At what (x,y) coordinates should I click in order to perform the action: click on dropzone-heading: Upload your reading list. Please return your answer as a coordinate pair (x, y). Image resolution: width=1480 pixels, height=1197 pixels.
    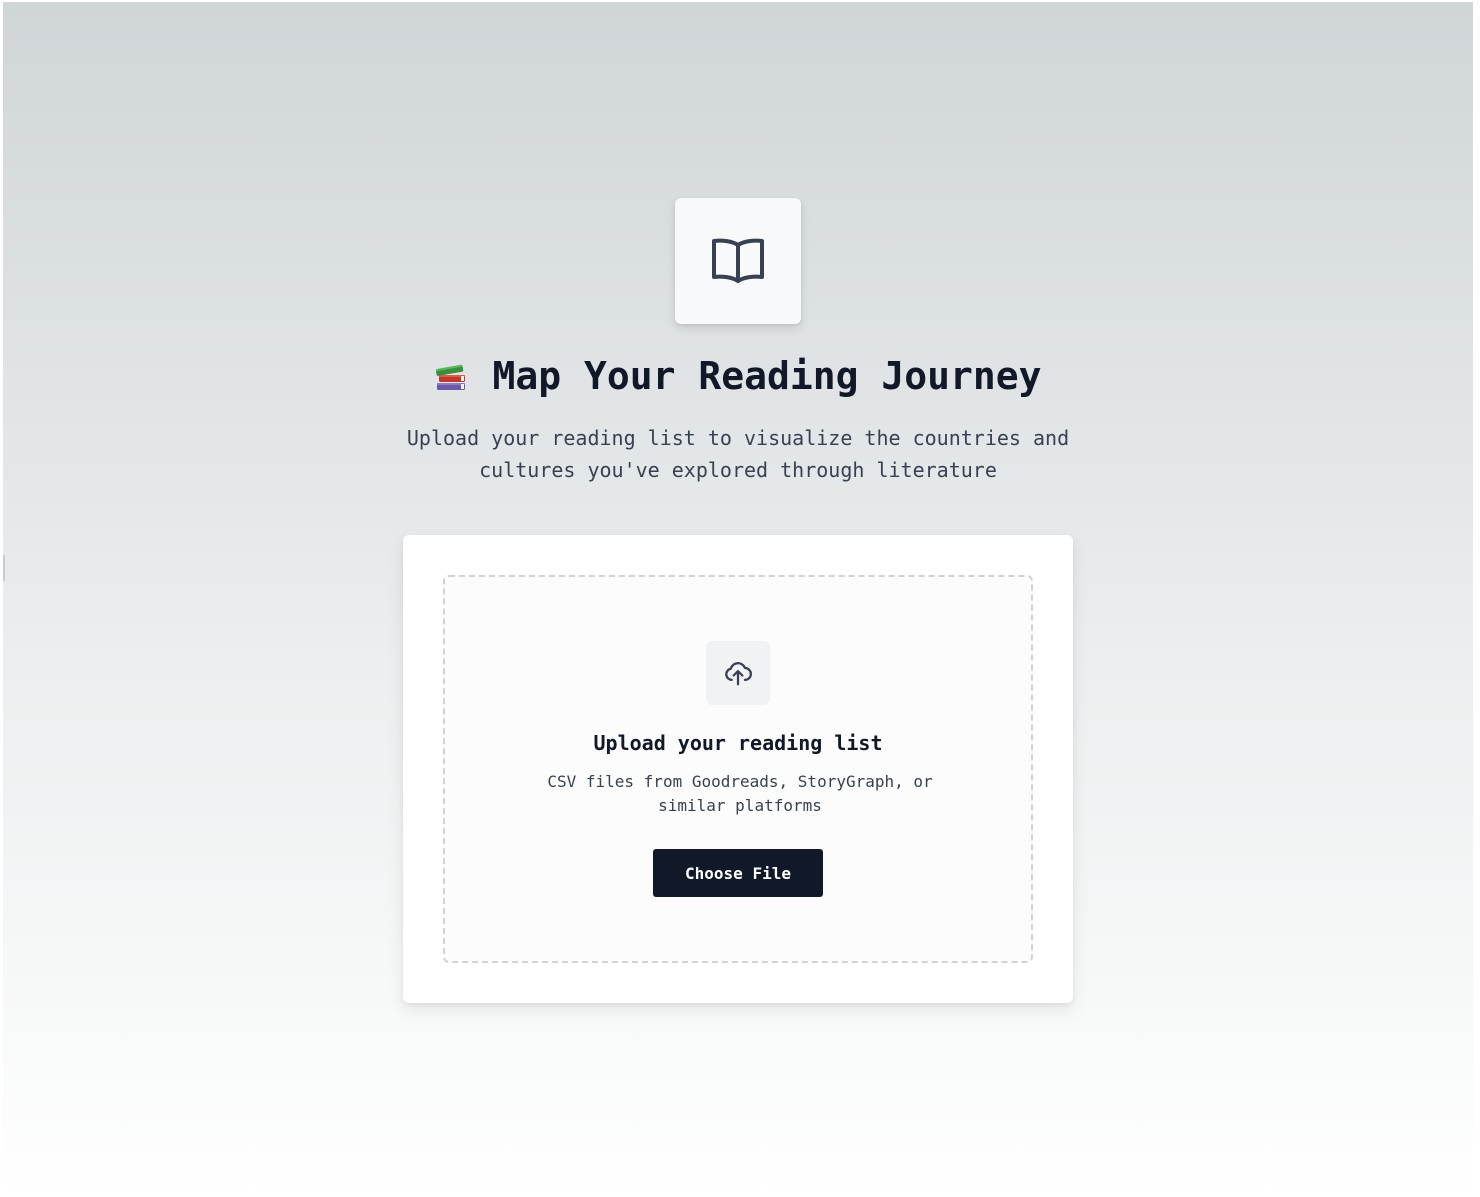
    Looking at the image, I should click on (738, 743).